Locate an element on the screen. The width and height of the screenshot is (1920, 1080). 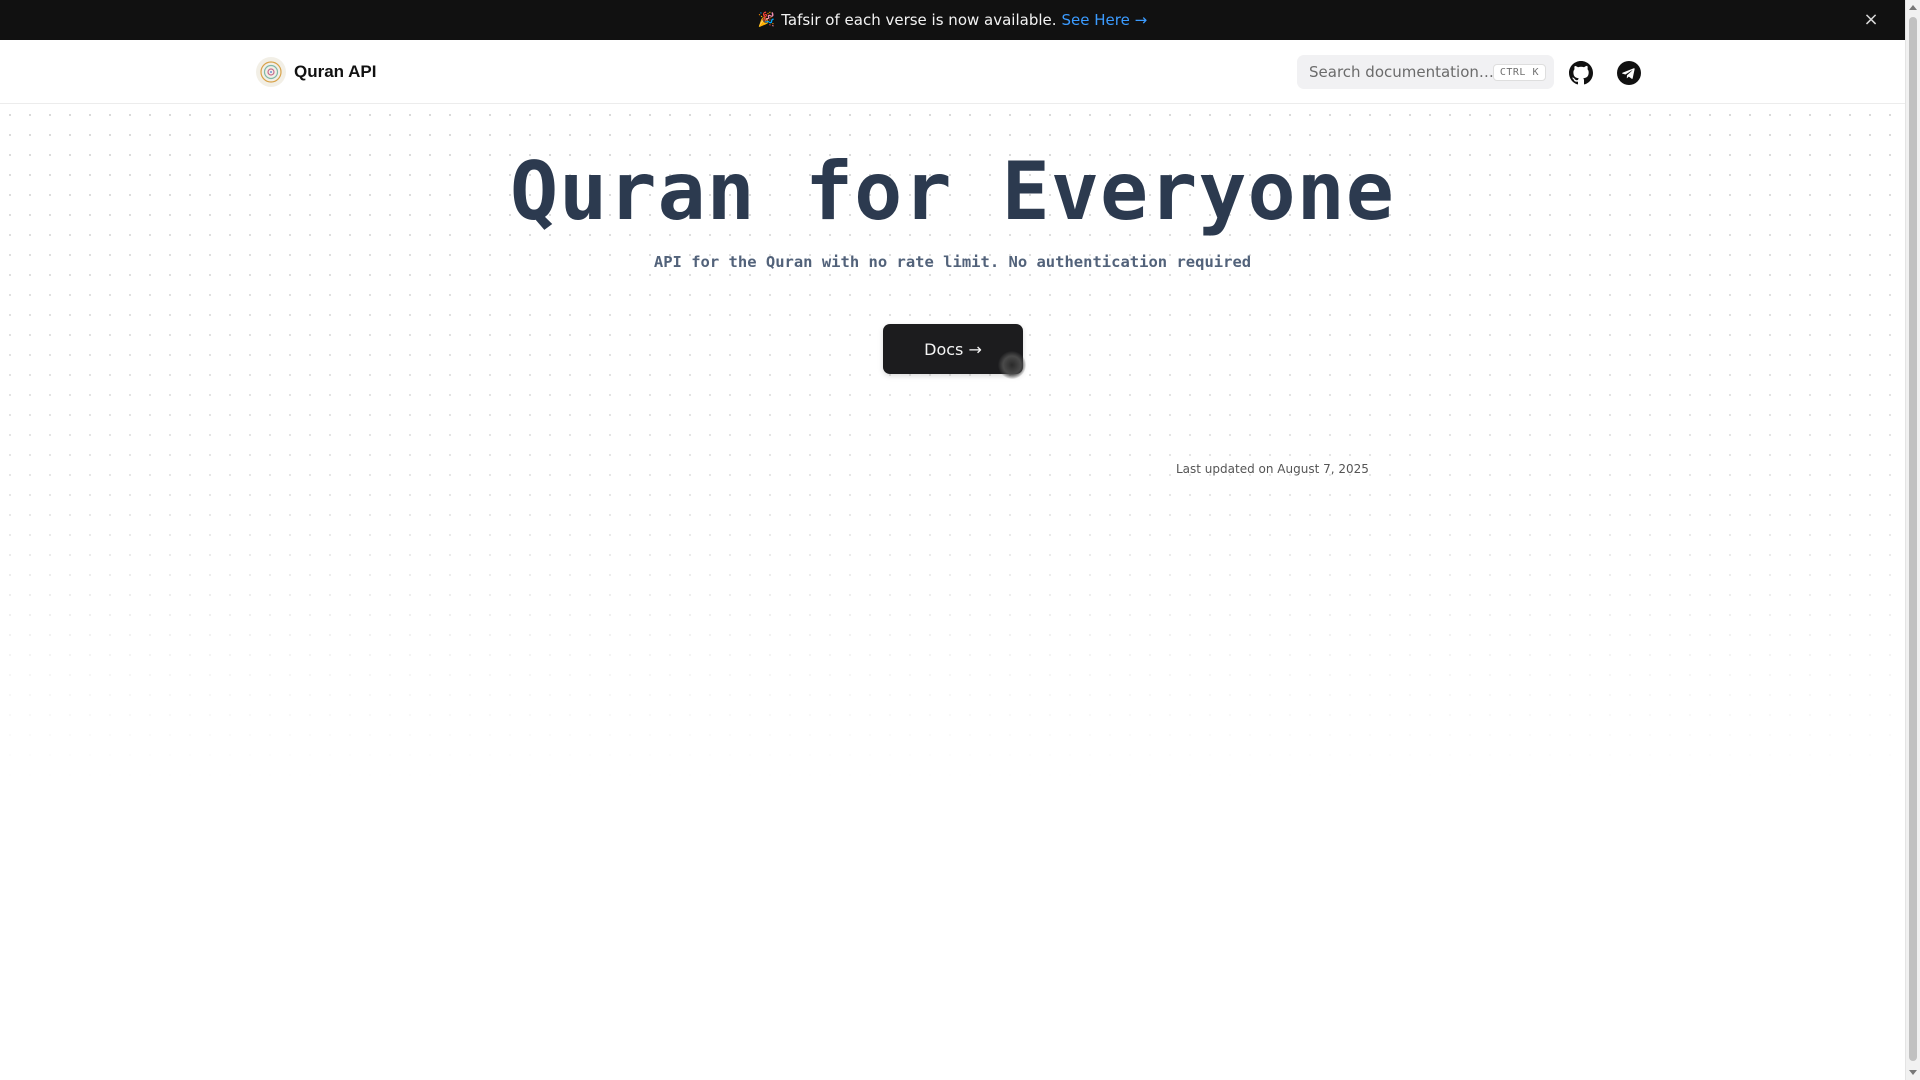
scrollbar-thumb is located at coordinates (1913, 539).